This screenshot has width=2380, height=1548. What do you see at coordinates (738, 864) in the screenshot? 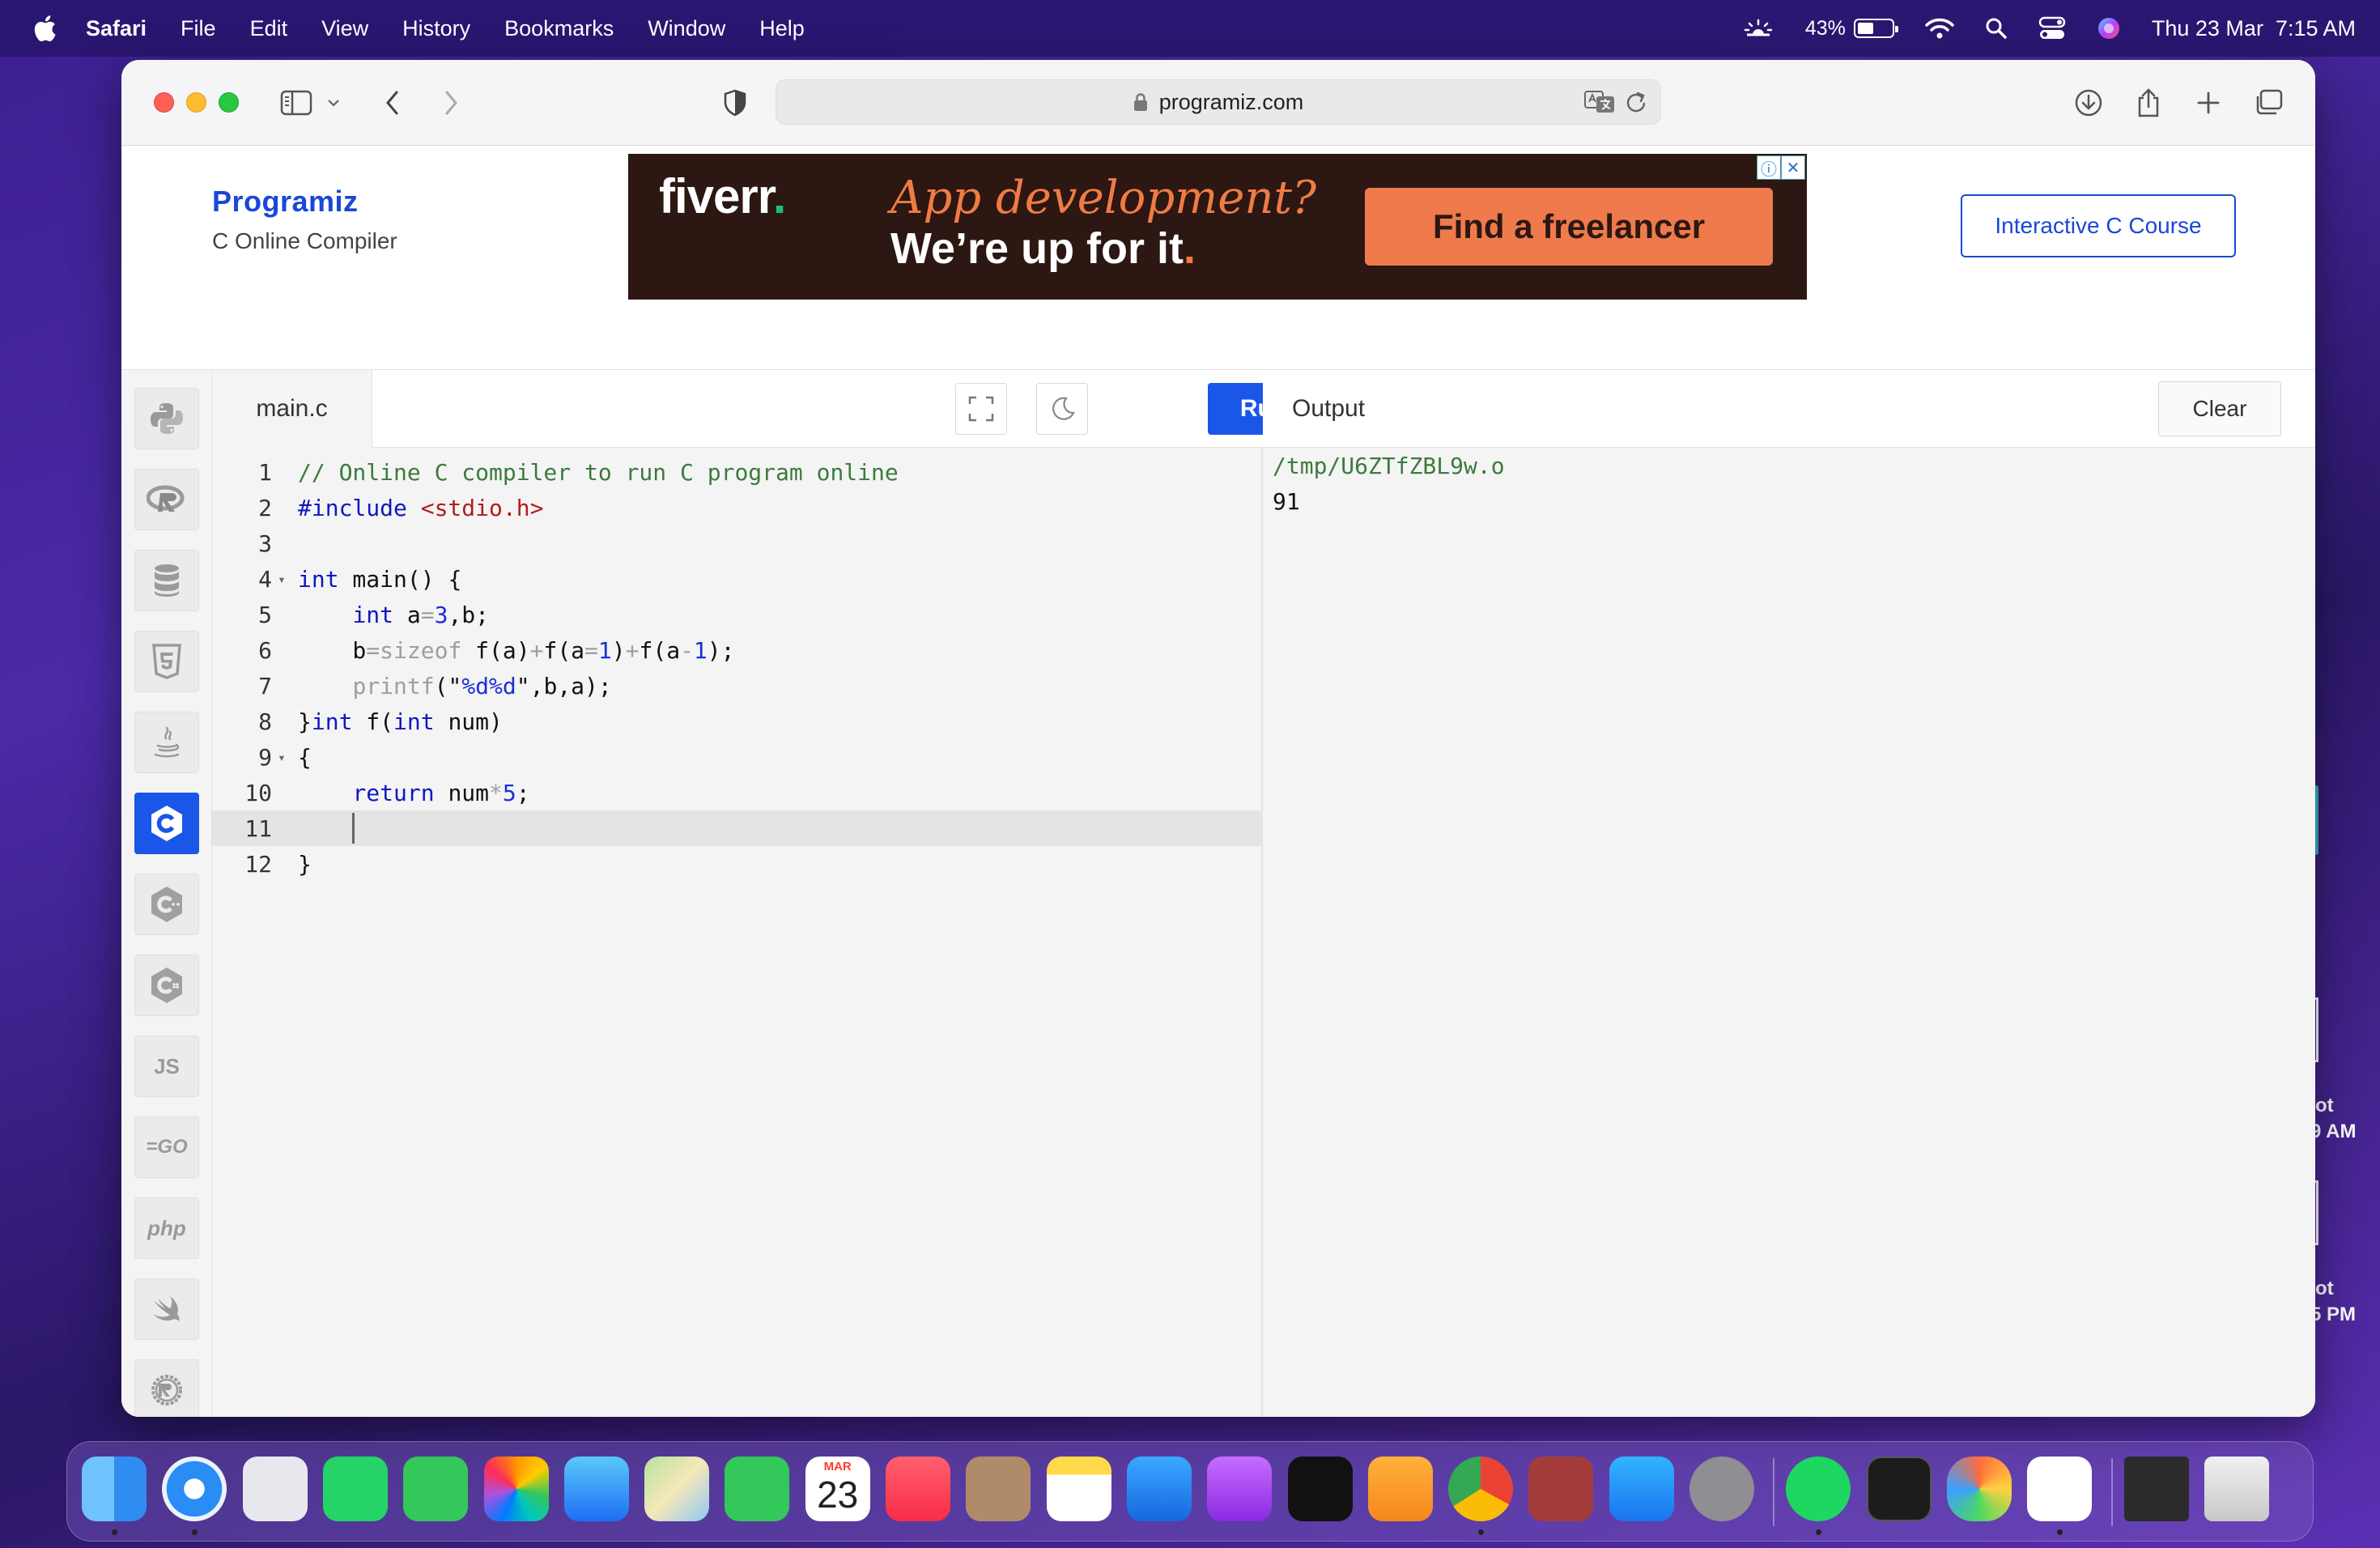
I see `code-line: 12}` at bounding box center [738, 864].